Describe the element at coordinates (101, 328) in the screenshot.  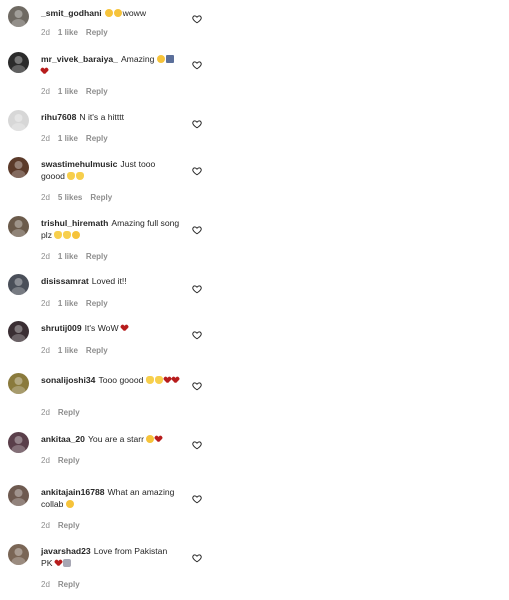
I see `comment-body: It's WoW` at that location.